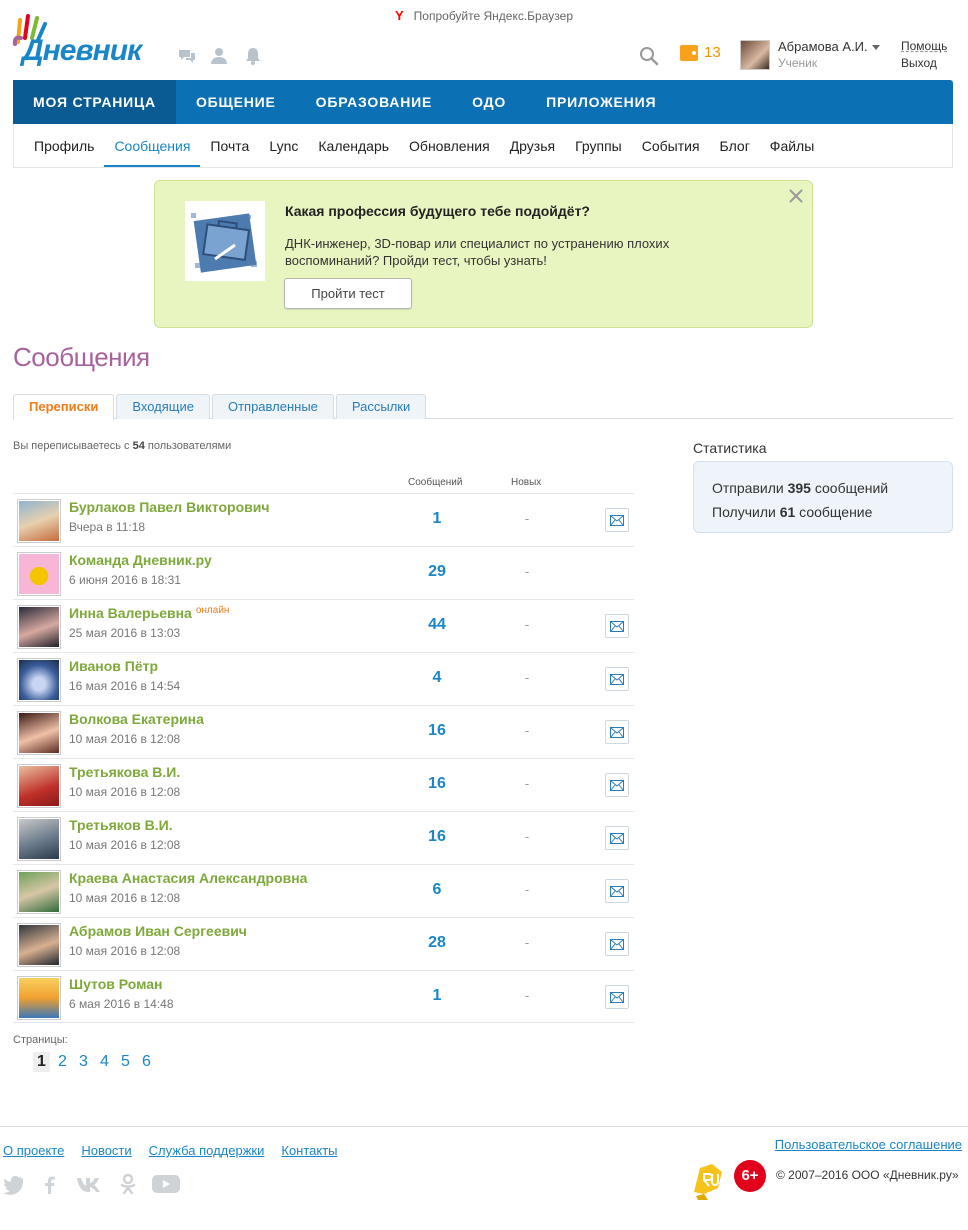 Image resolution: width=968 pixels, height=1230 pixels. Describe the element at coordinates (219, 56) in the screenshot. I see `friends-icon` at that location.